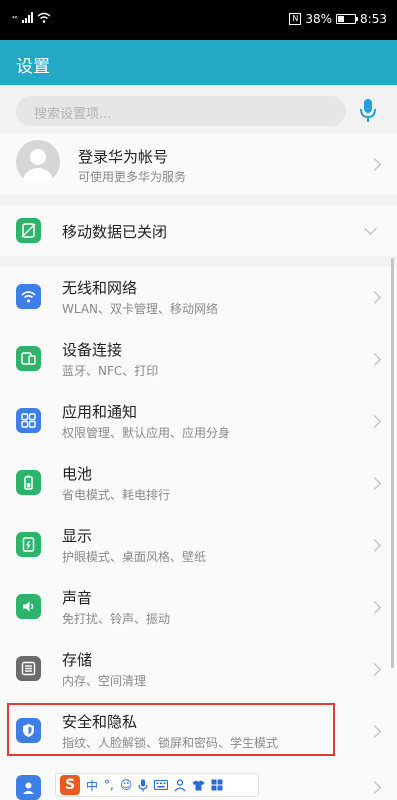 The height and width of the screenshot is (800, 397). Describe the element at coordinates (110, 371) in the screenshot. I see `settings-item-subtitle: 蓝牙、NFC、打印` at that location.